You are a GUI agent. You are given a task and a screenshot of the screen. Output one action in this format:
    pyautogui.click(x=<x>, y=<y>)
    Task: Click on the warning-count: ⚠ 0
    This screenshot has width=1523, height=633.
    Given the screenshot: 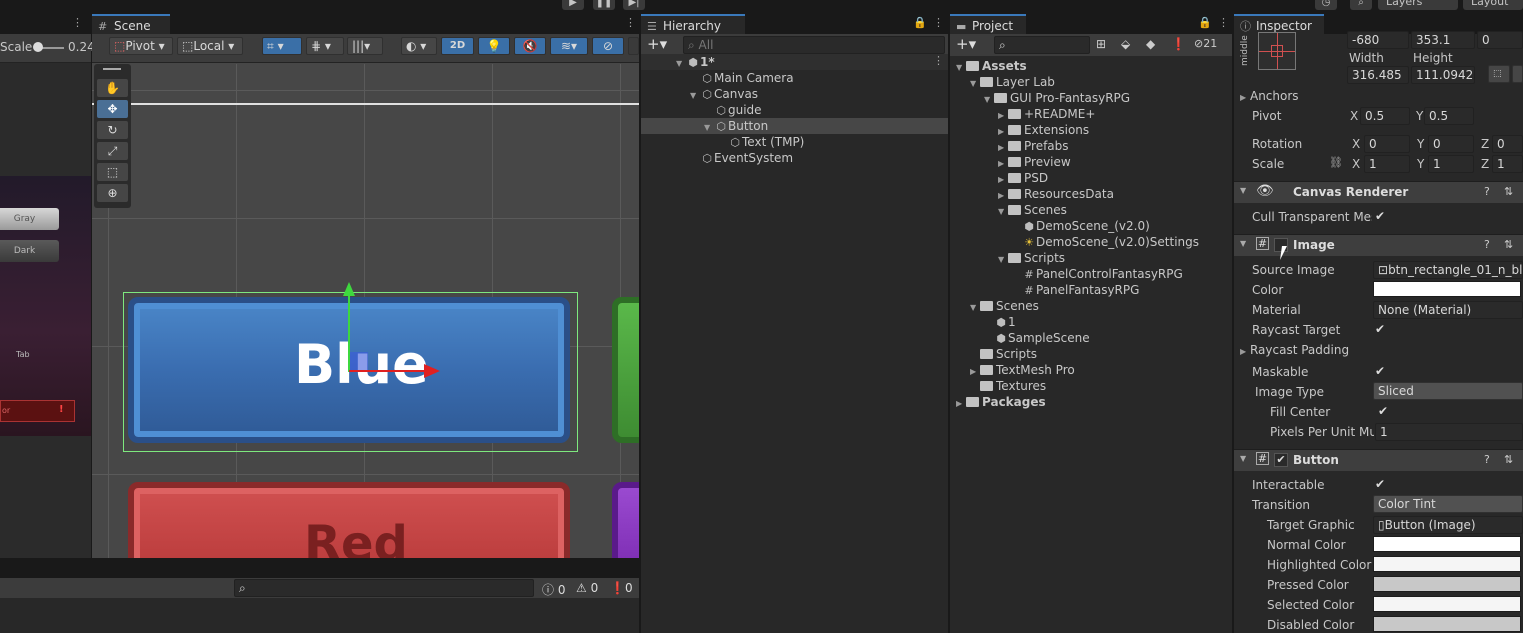 What is the action you would take?
    pyautogui.click(x=587, y=588)
    